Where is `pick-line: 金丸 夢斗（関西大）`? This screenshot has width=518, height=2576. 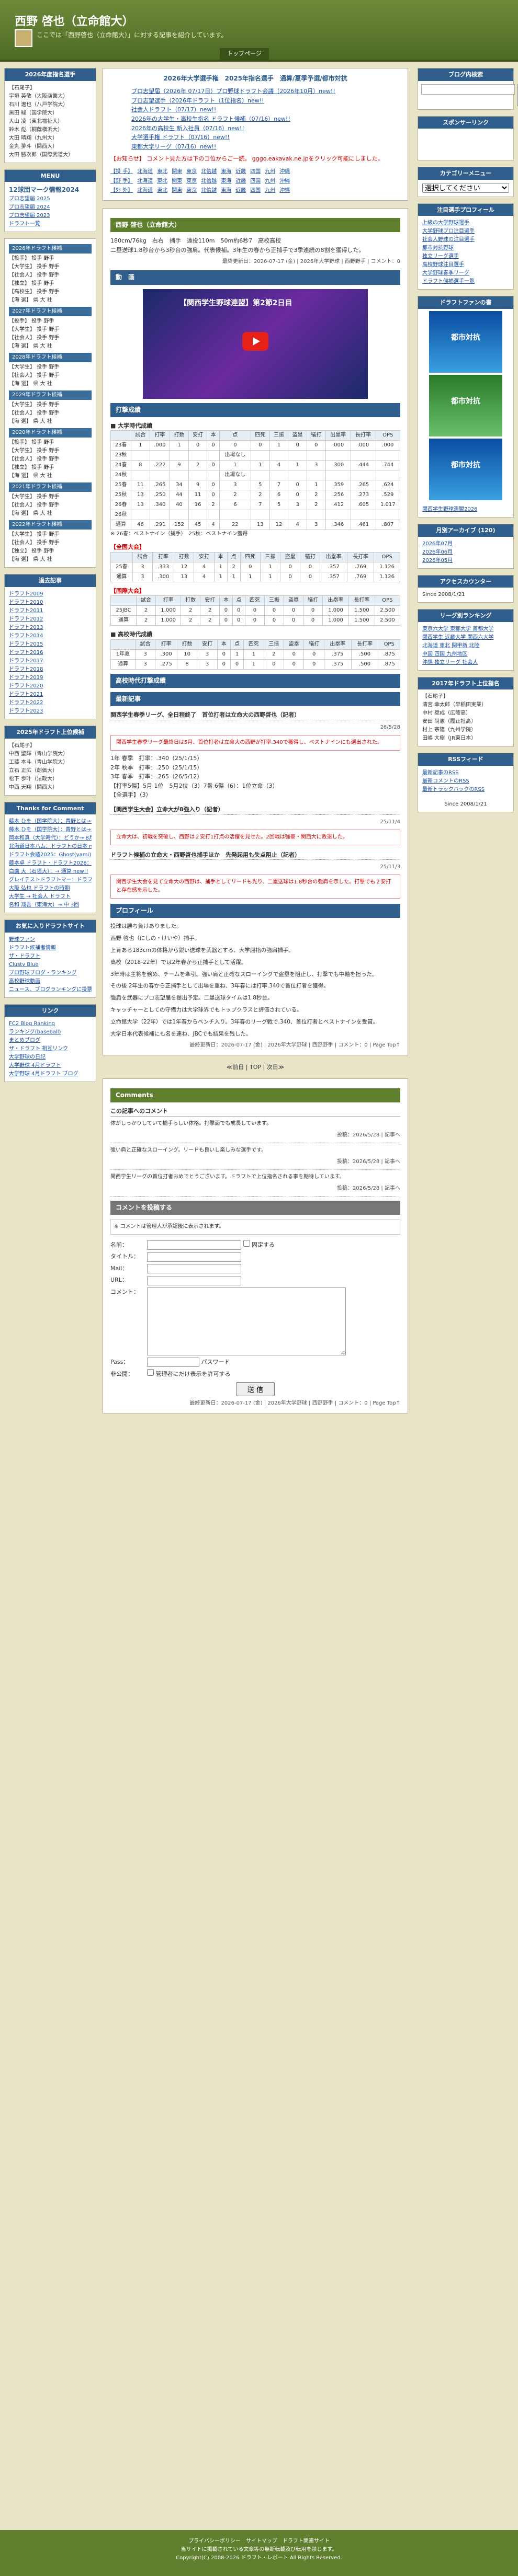
pick-line: 金丸 夢斗（関西大） is located at coordinates (51, 147).